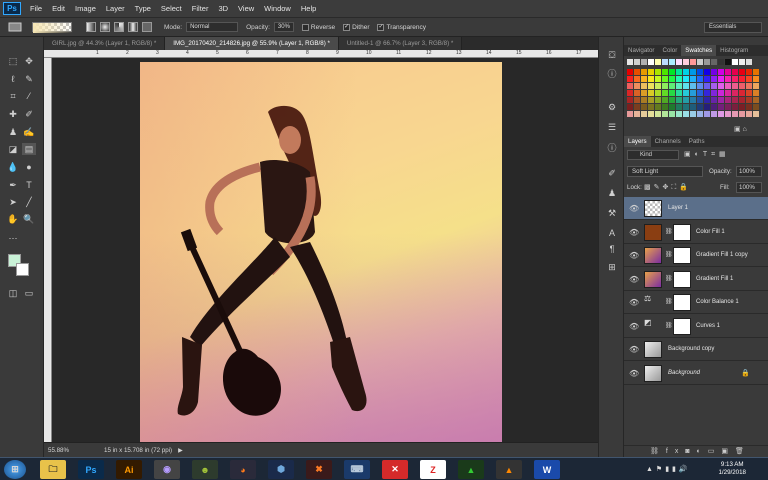 This screenshot has height=480, width=768. What do you see at coordinates (665, 171) in the screenshot?
I see `blend-mode-select: Soft Light` at bounding box center [665, 171].